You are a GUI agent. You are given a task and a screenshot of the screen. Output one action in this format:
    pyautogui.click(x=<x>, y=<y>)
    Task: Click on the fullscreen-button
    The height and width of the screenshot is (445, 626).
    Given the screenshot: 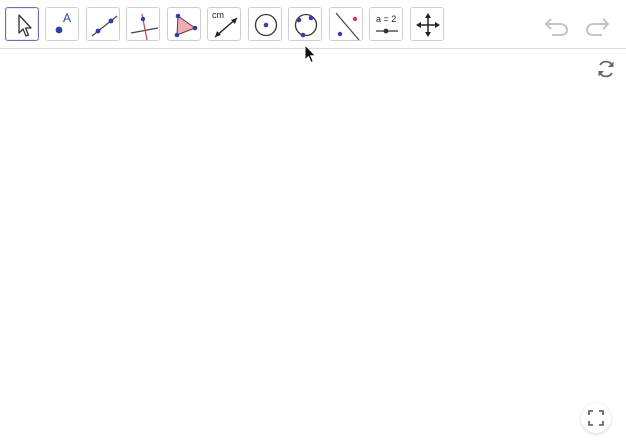 What is the action you would take?
    pyautogui.click(x=596, y=418)
    